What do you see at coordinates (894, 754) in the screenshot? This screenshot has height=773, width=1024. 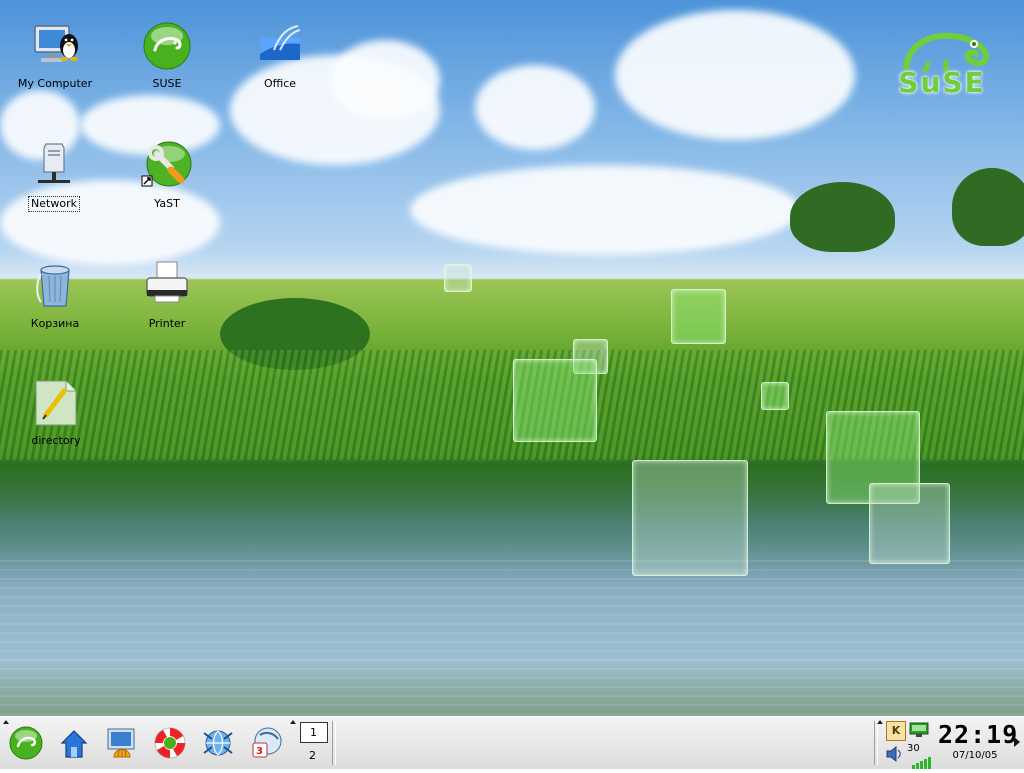 I see `volume-icon` at bounding box center [894, 754].